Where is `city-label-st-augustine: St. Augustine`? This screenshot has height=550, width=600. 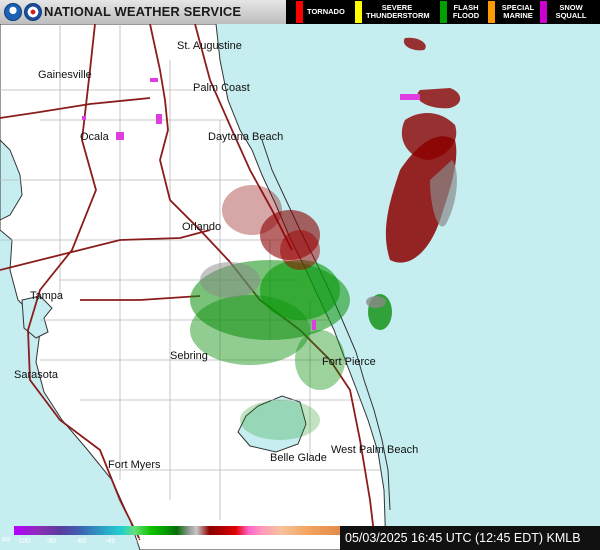
city-label-st-augustine: St. Augustine is located at coordinates (209, 46).